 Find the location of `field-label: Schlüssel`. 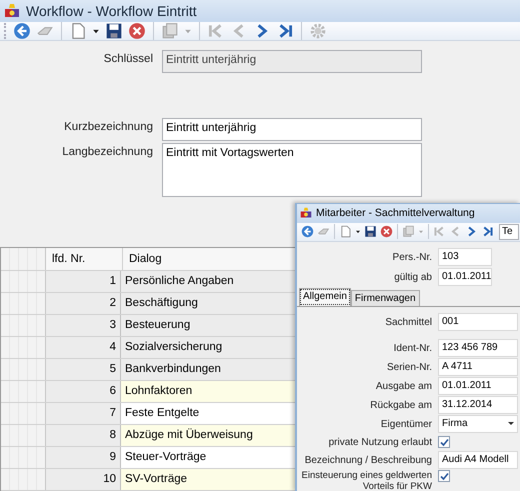

field-label: Schlüssel is located at coordinates (127, 58).